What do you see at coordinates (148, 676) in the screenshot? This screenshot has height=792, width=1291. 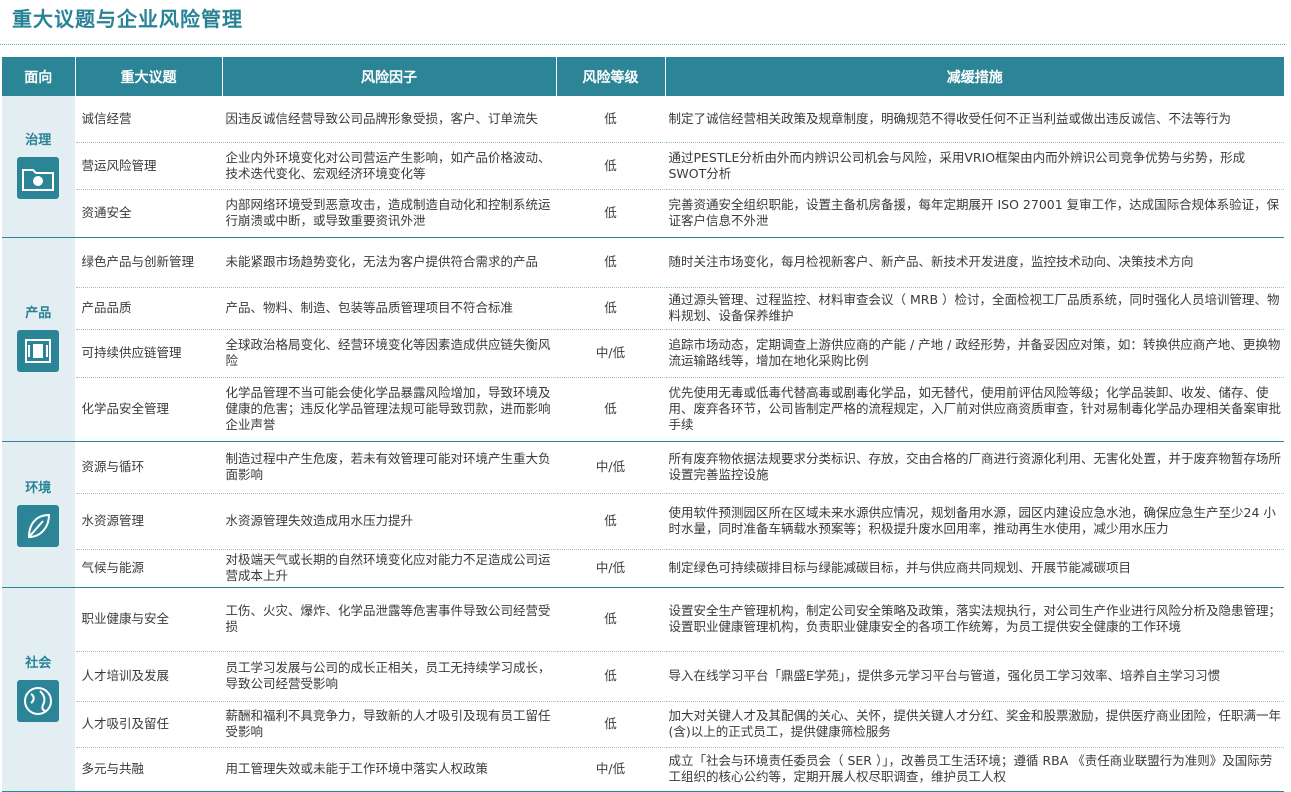 I see `topic-cell: 人才培训及发展` at bounding box center [148, 676].